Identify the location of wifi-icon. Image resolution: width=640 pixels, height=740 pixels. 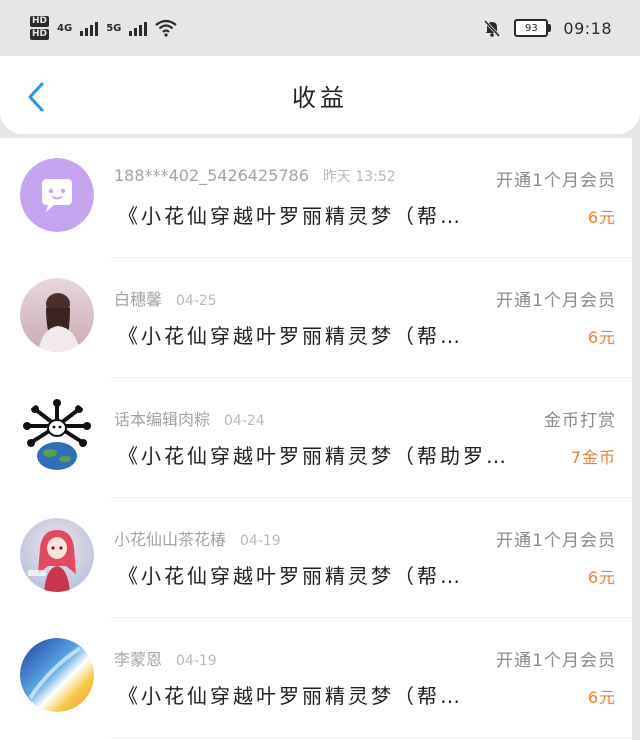
(166, 28).